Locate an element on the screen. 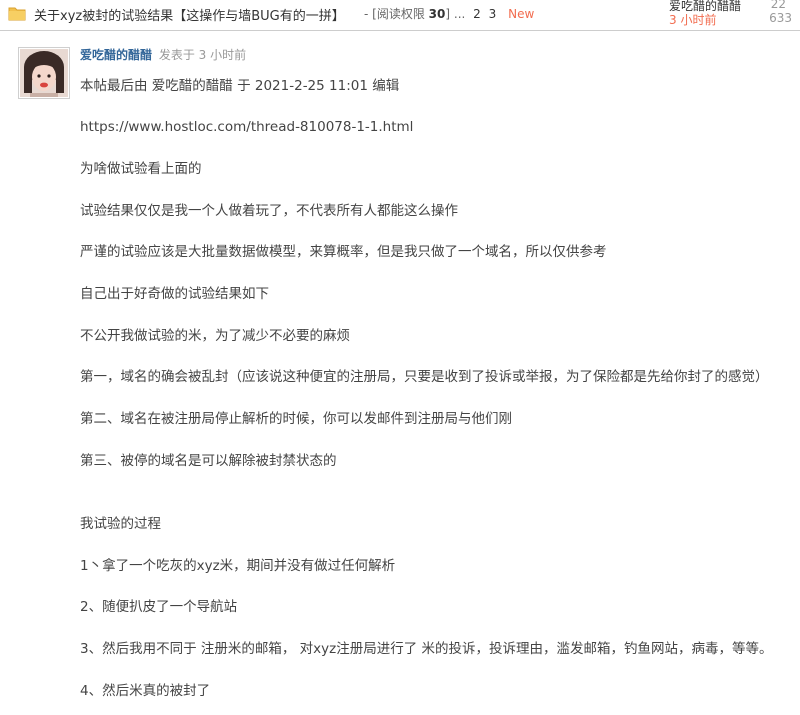 This screenshot has height=715, width=800. post-paragraph: 不公开我做试验的米，为了减少不必要的麻烦 is located at coordinates (215, 336).